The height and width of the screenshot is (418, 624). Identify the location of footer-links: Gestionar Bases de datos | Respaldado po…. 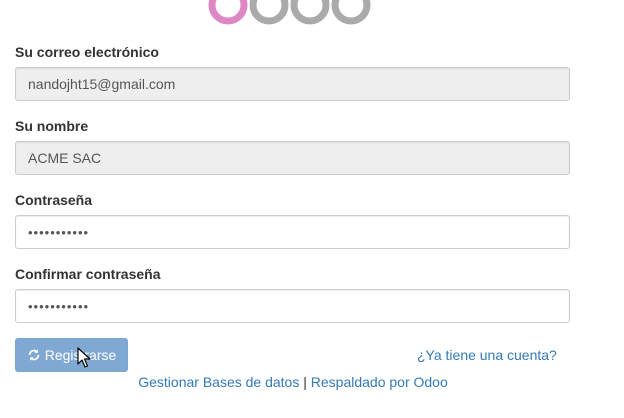
(293, 382).